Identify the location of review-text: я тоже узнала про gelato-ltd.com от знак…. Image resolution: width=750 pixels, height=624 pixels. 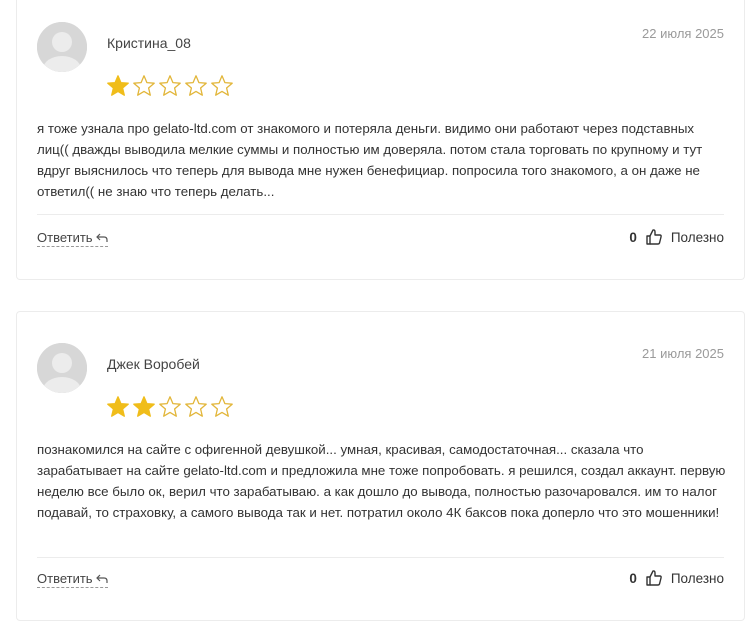
(370, 160).